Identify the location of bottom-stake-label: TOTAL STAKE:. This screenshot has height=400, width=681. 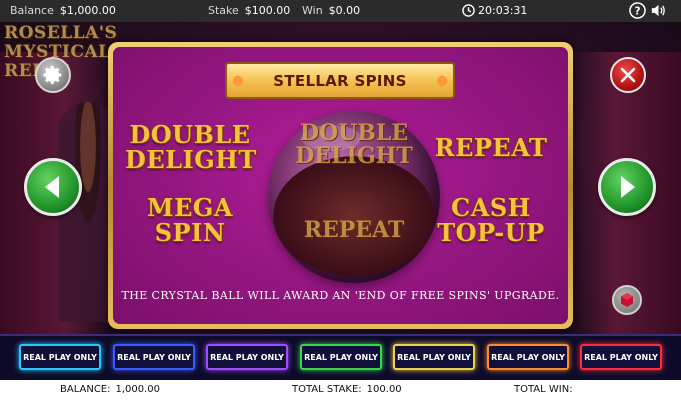
(327, 389).